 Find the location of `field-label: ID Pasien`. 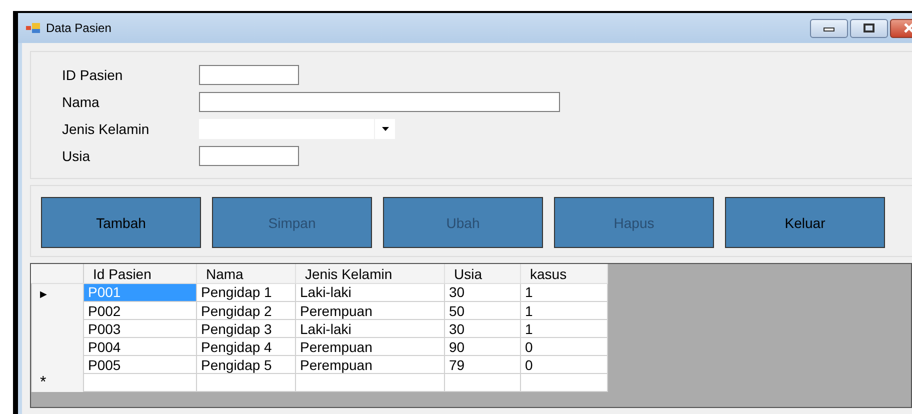

field-label: ID Pasien is located at coordinates (93, 75).